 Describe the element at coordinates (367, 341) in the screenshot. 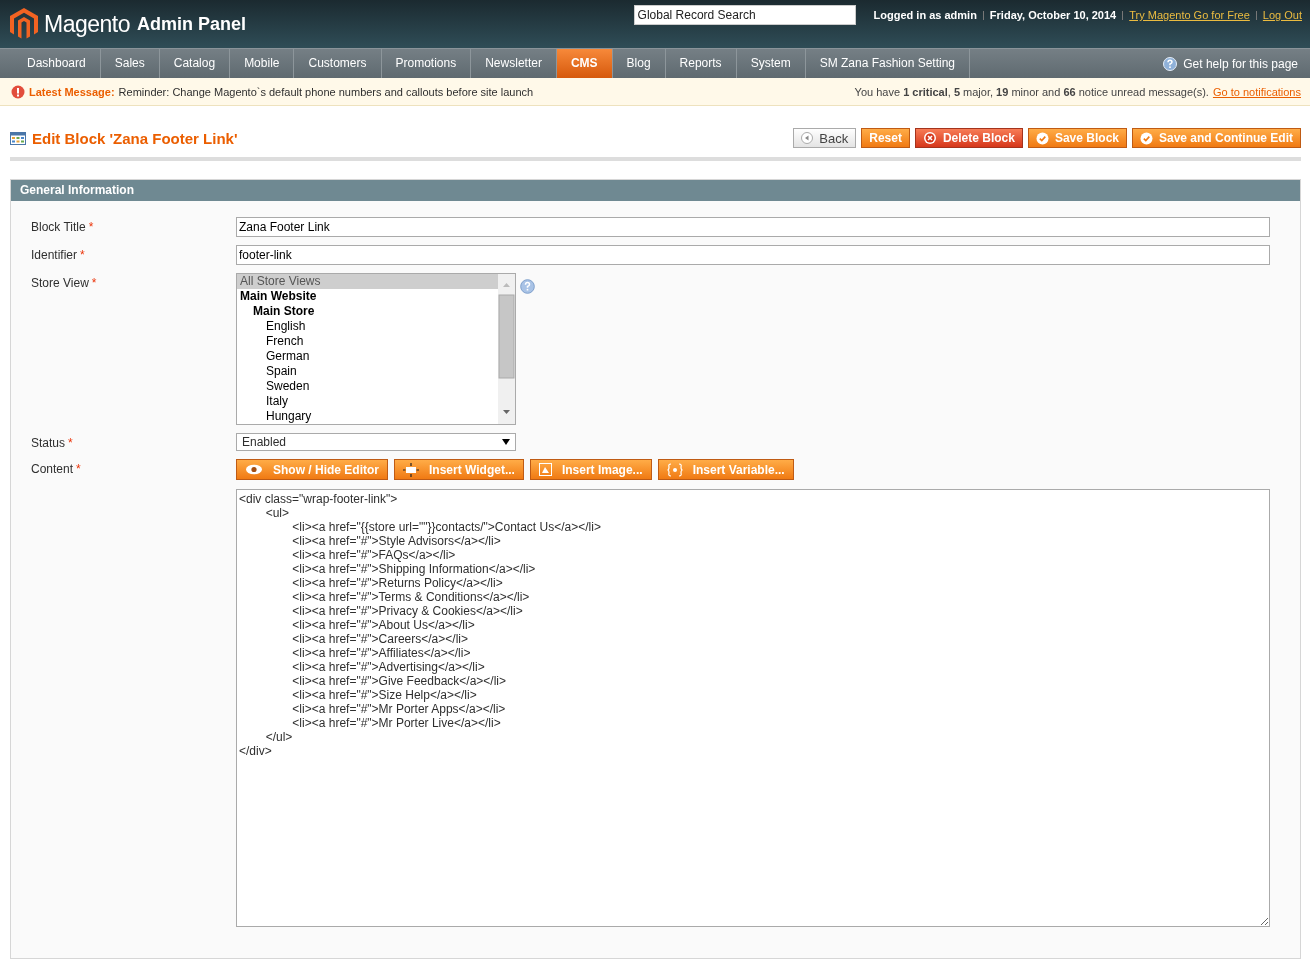

I see `store-option: French` at that location.